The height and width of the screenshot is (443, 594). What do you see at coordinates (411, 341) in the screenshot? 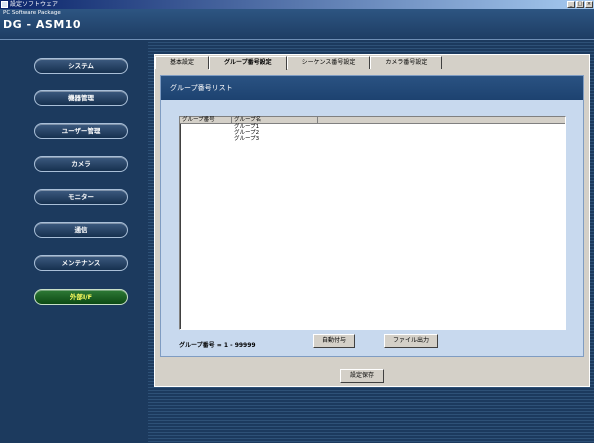
I see `file-export-button: ファイル出力` at bounding box center [411, 341].